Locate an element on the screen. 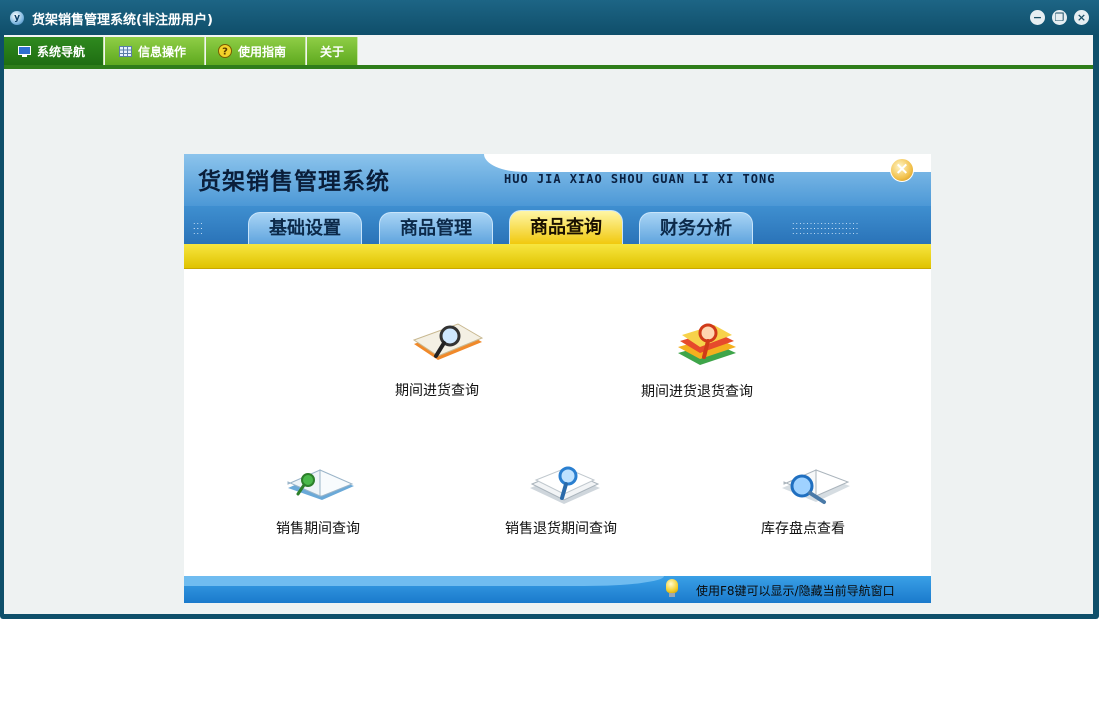  title-bar: y 货架销售管理系统(非注册用户) − ❐ × is located at coordinates (549, 17).